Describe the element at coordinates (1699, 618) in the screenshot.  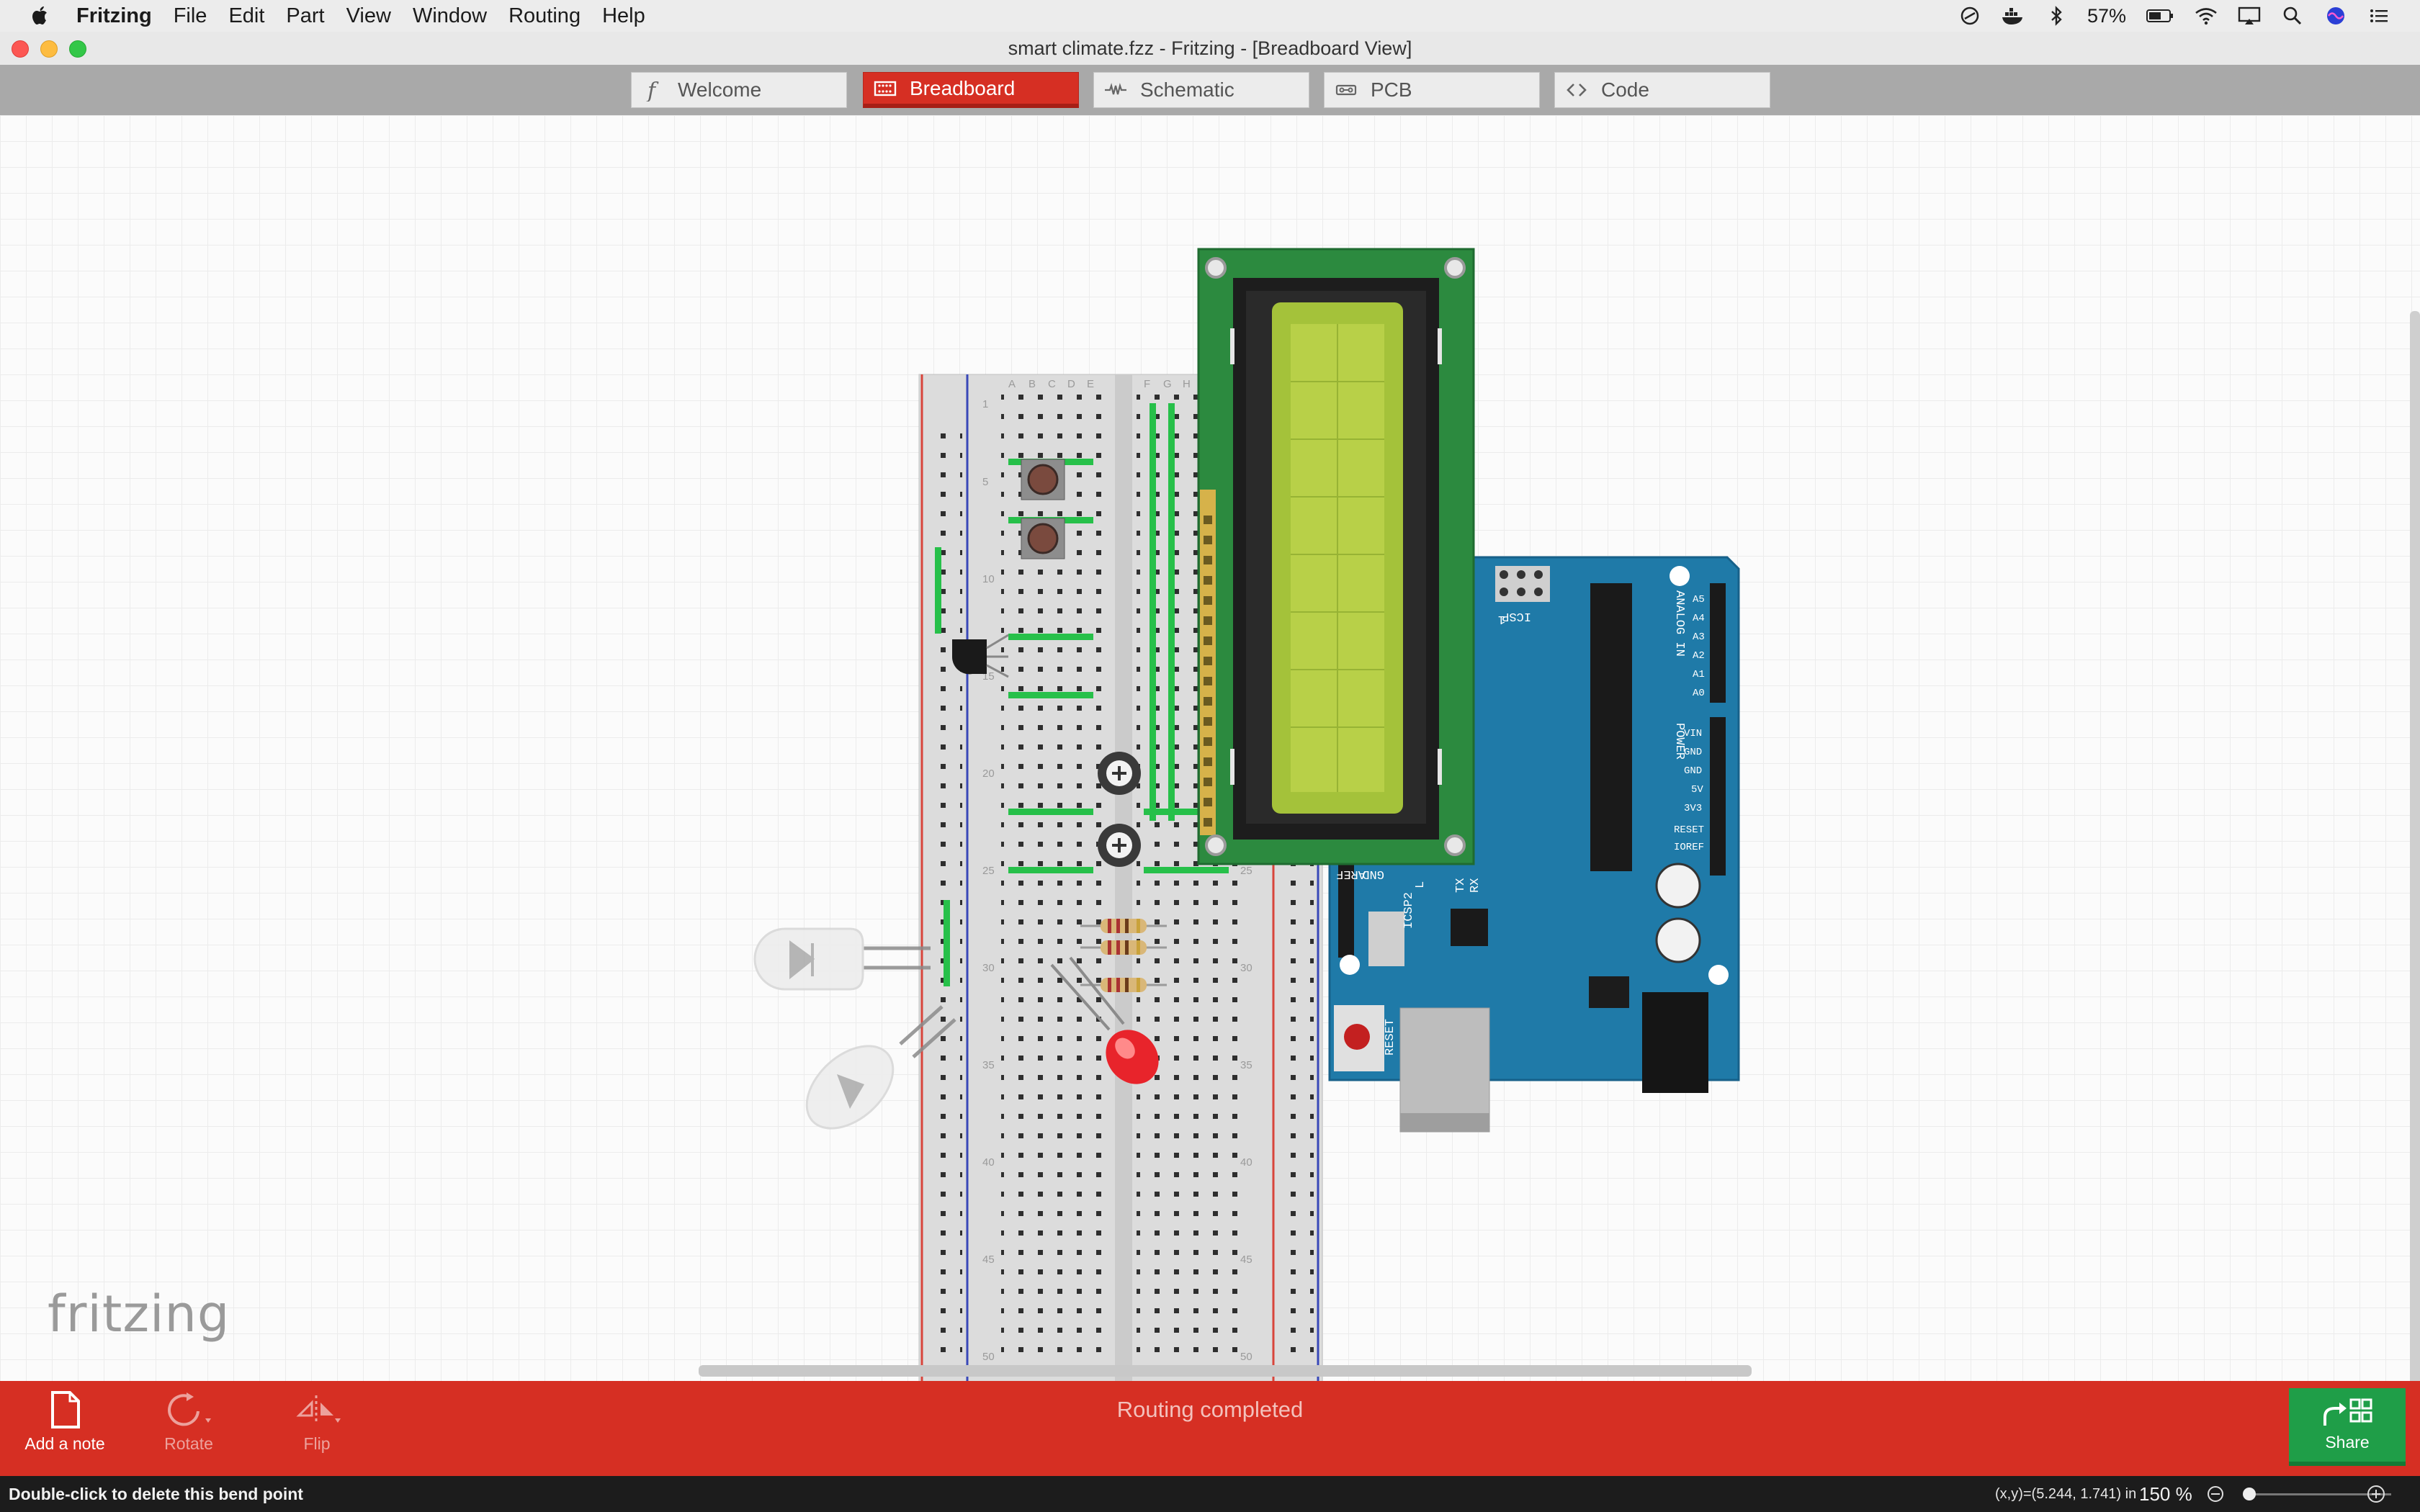
I see `pin-a4: A4` at that location.